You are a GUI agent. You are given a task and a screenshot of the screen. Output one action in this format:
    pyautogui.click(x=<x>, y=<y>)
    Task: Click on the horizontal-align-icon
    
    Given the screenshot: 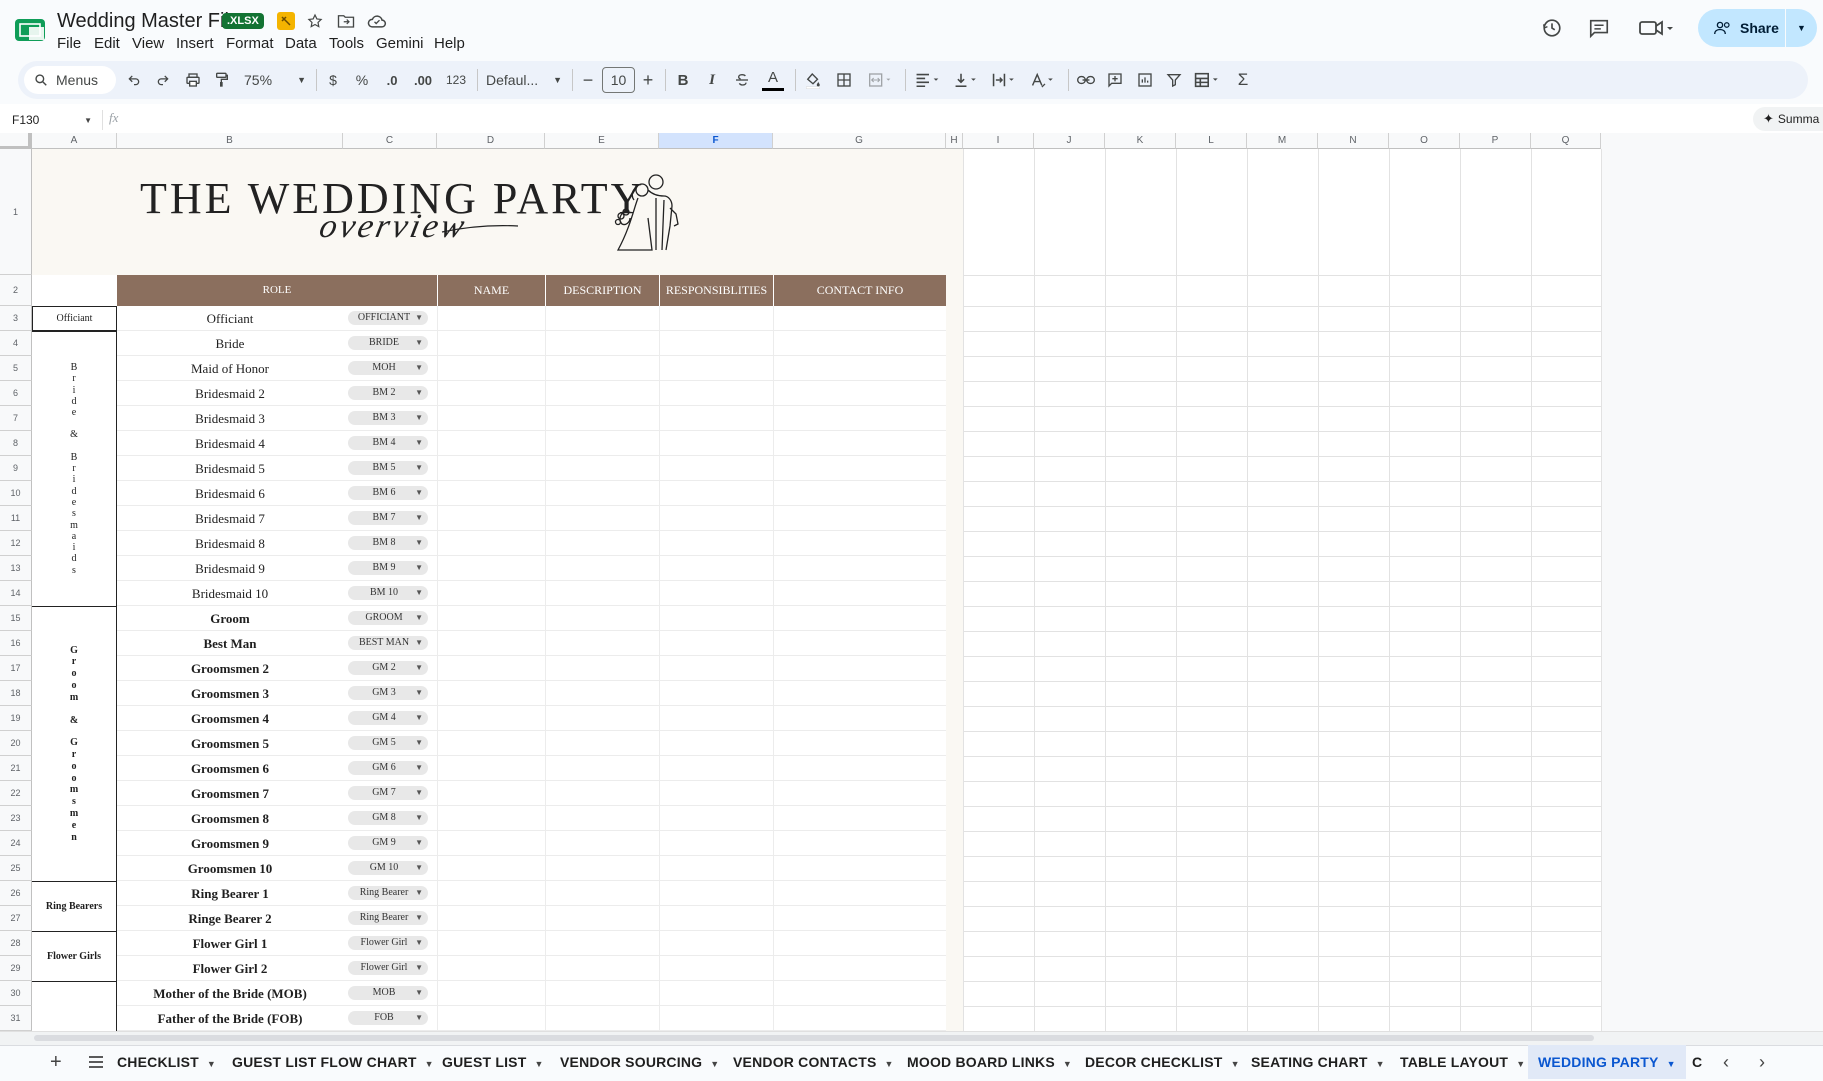 What is the action you would take?
    pyautogui.click(x=929, y=80)
    